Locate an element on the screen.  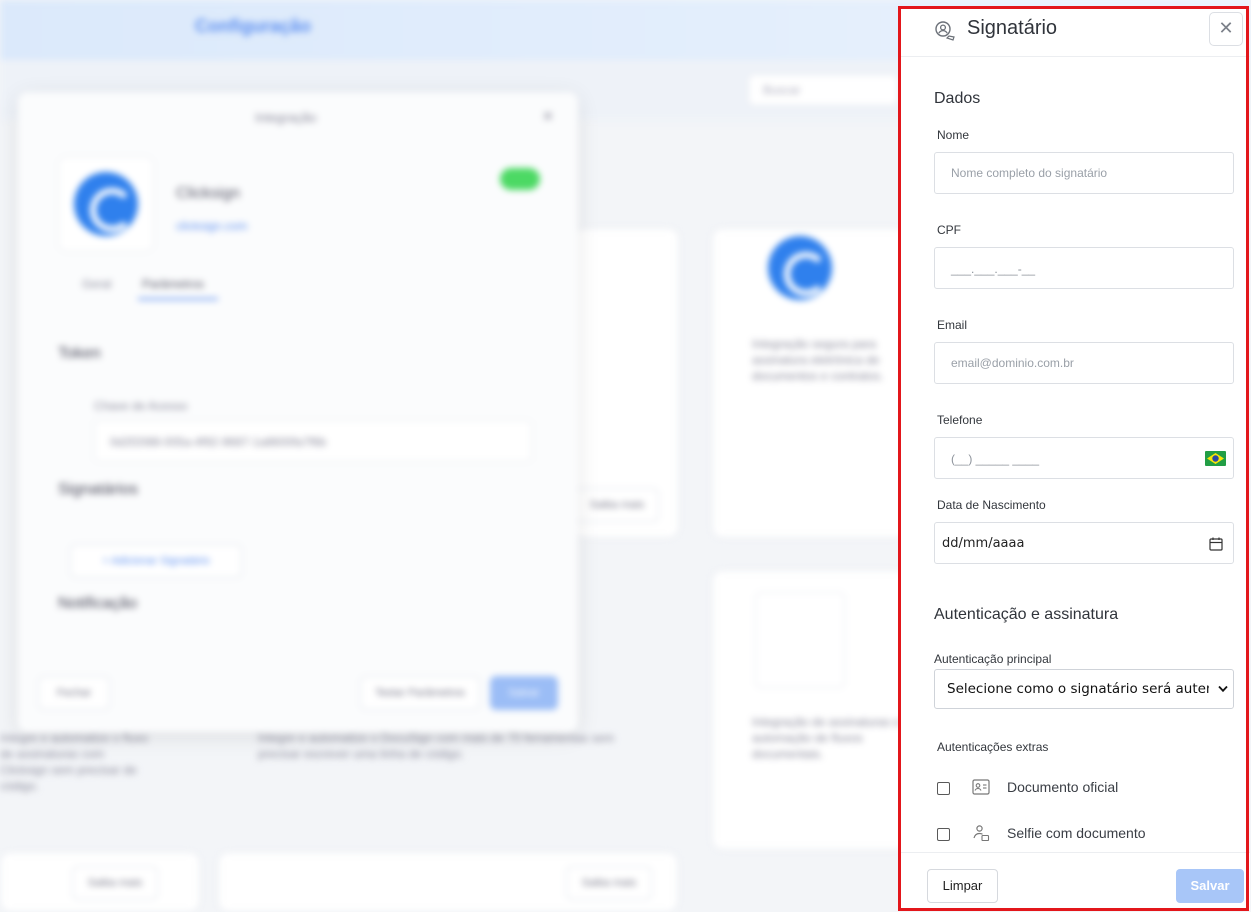
tab-underline is located at coordinates (178, 299).